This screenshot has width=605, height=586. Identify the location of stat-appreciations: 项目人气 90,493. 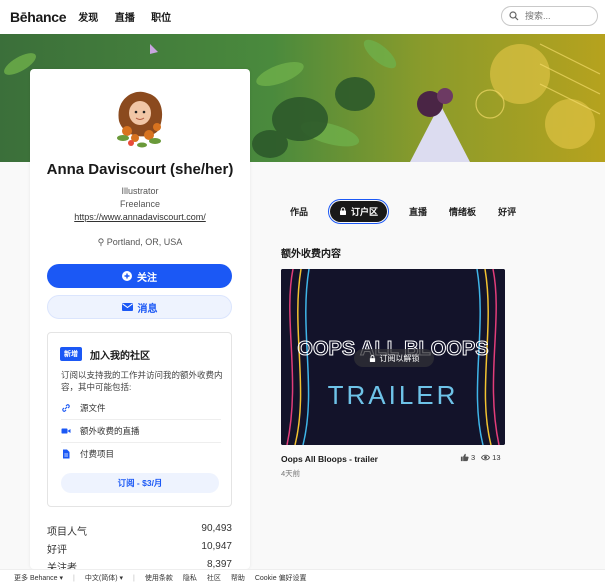
(139, 530).